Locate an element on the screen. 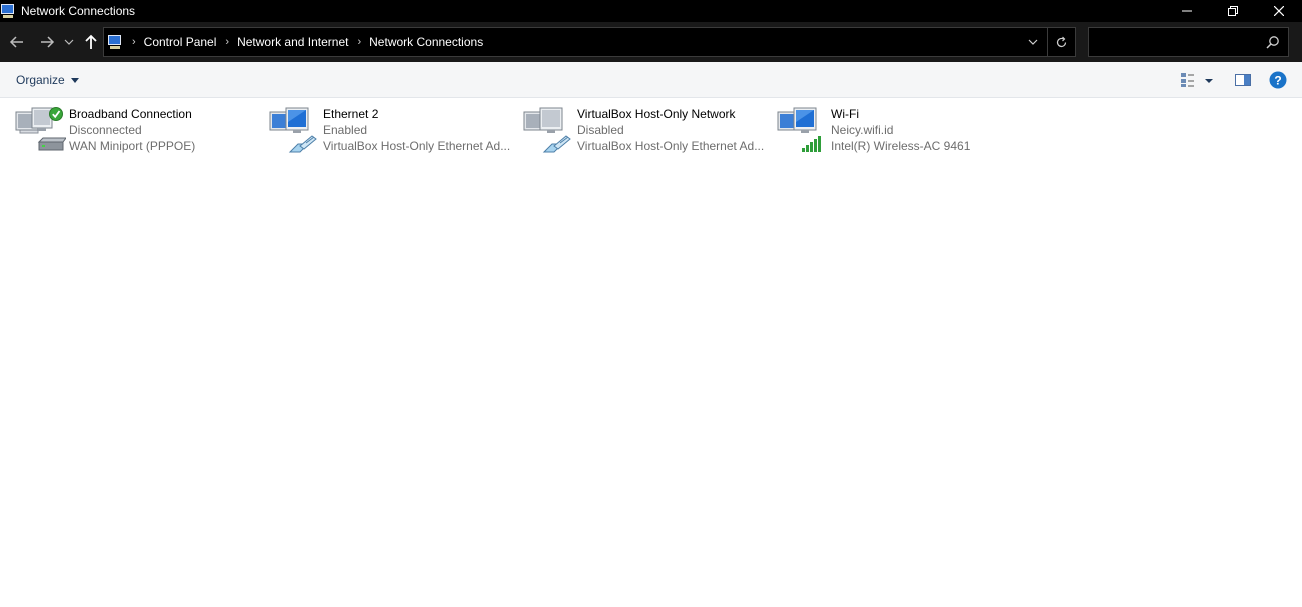 Image resolution: width=1302 pixels, height=607 pixels. caret-down-icon is located at coordinates (74, 80).